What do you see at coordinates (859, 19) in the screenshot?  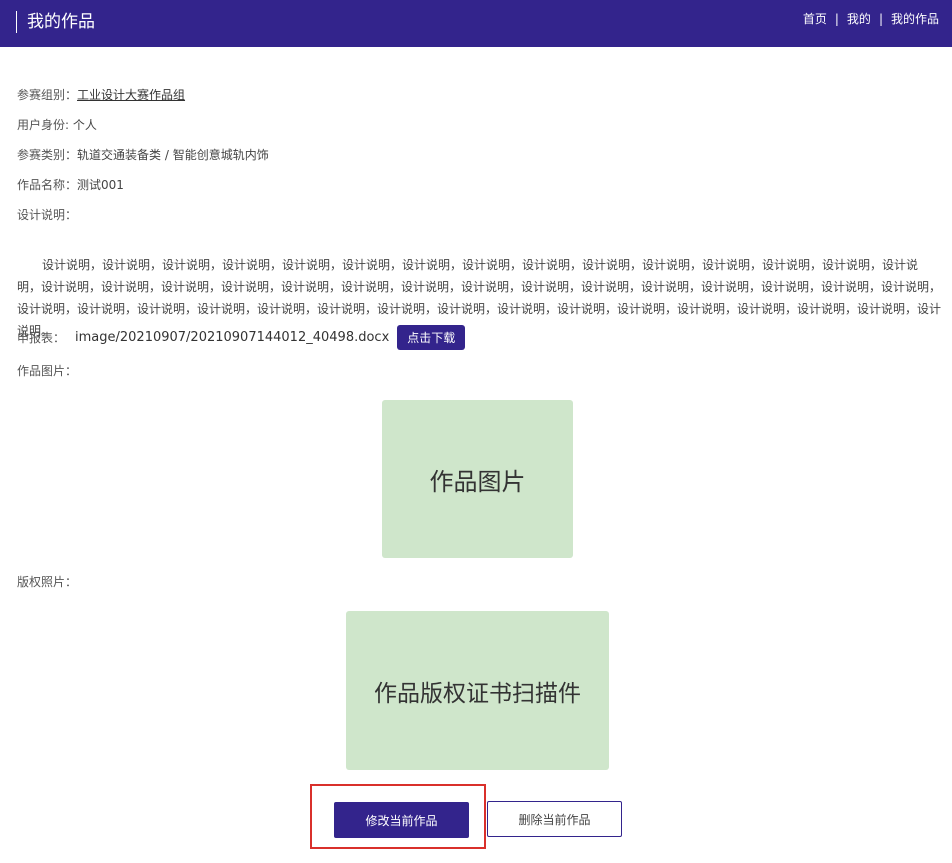 I see `nav-mine-link: 我的` at bounding box center [859, 19].